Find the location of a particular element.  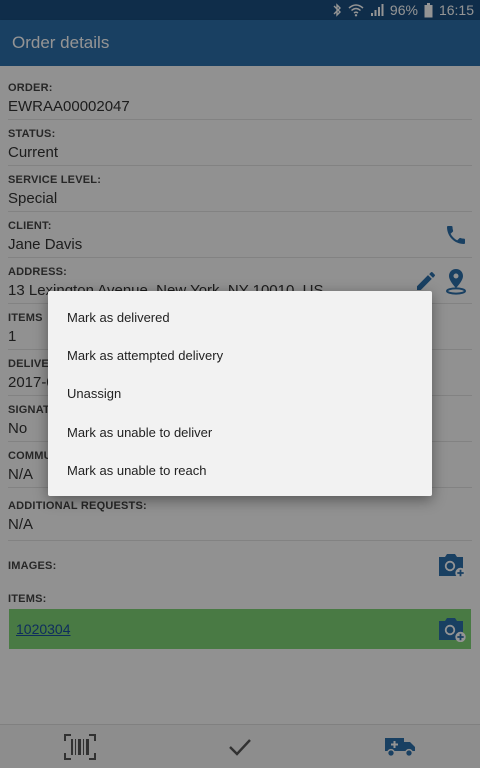

menu-item-mark-attempted: Mark as attempted delivery is located at coordinates (240, 355).